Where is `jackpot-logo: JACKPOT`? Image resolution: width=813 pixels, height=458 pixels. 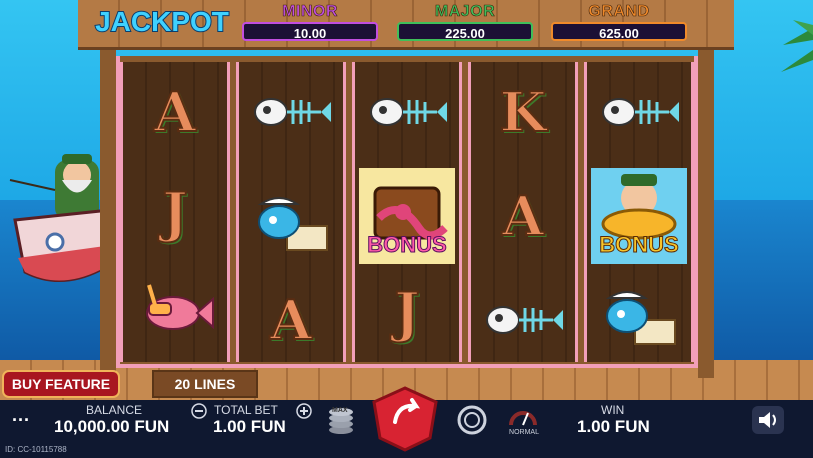 jackpot-logo: JACKPOT is located at coordinates (162, 21).